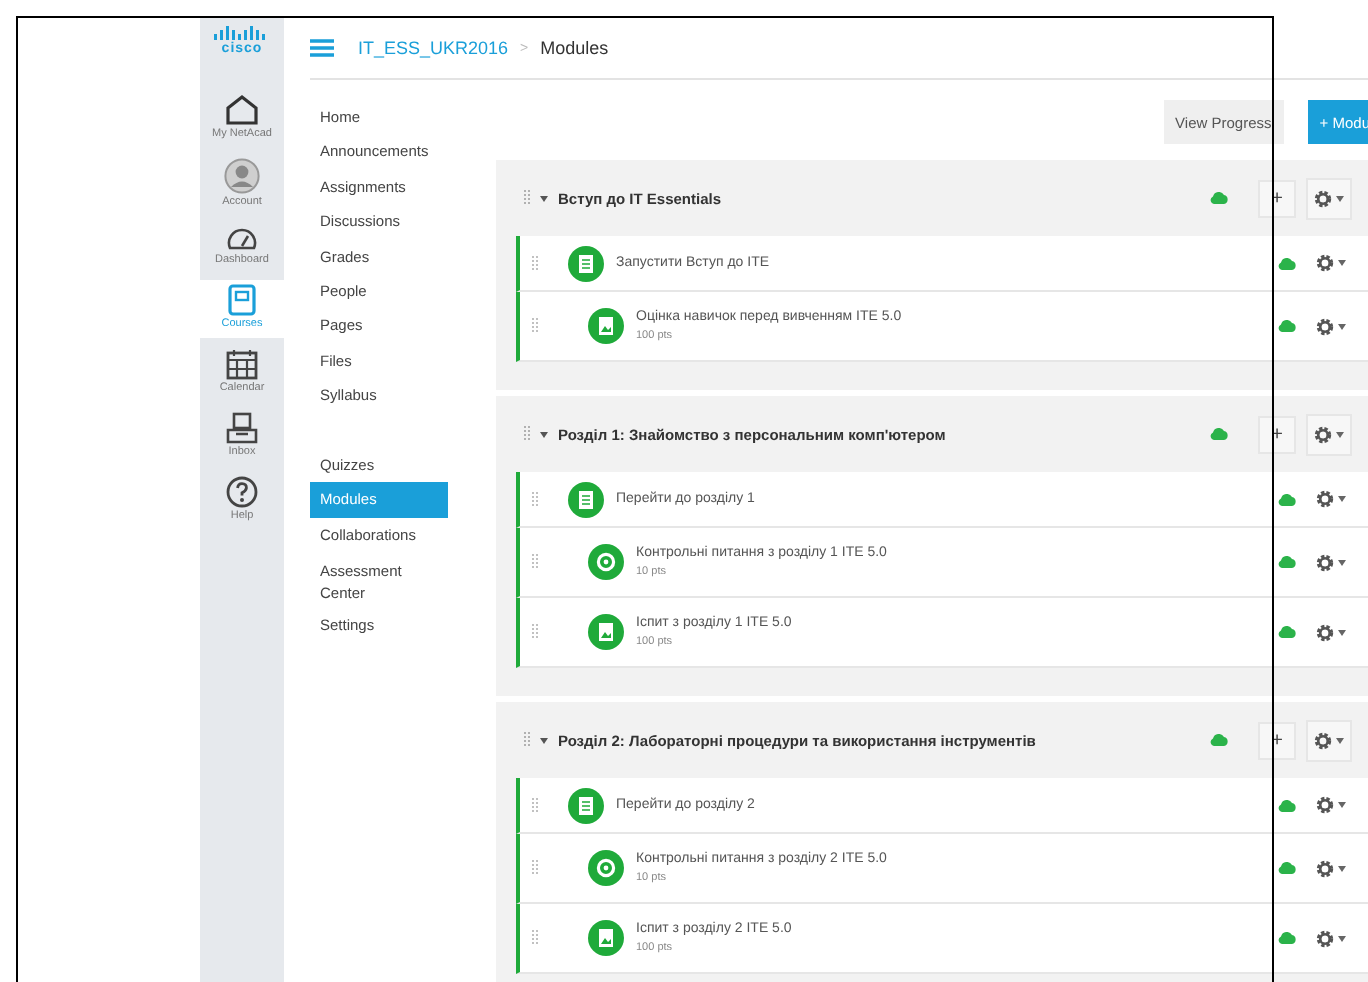 The width and height of the screenshot is (1368, 982). What do you see at coordinates (242, 300) in the screenshot?
I see `notebook-icon` at bounding box center [242, 300].